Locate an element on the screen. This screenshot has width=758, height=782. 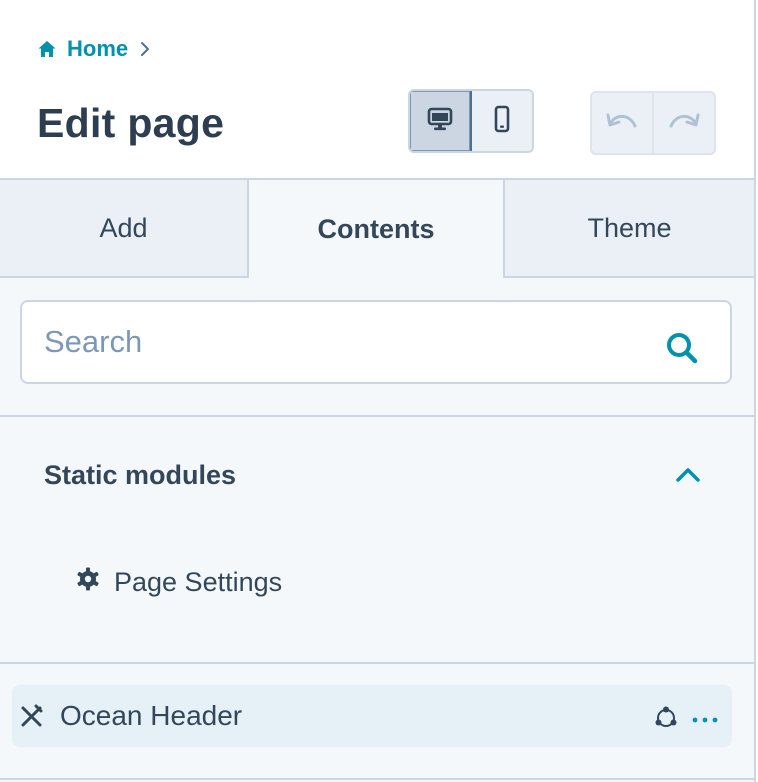
mobile-icon is located at coordinates (502, 121).